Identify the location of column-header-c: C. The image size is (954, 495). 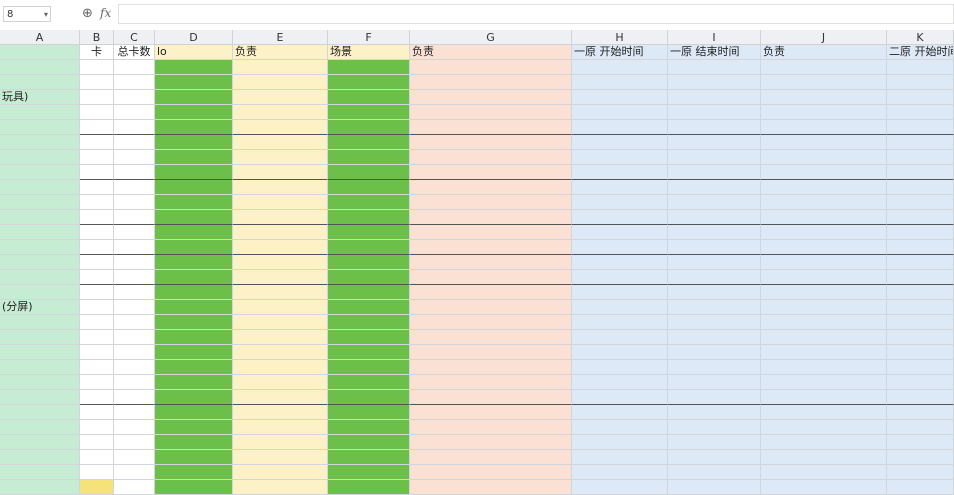
(134, 37).